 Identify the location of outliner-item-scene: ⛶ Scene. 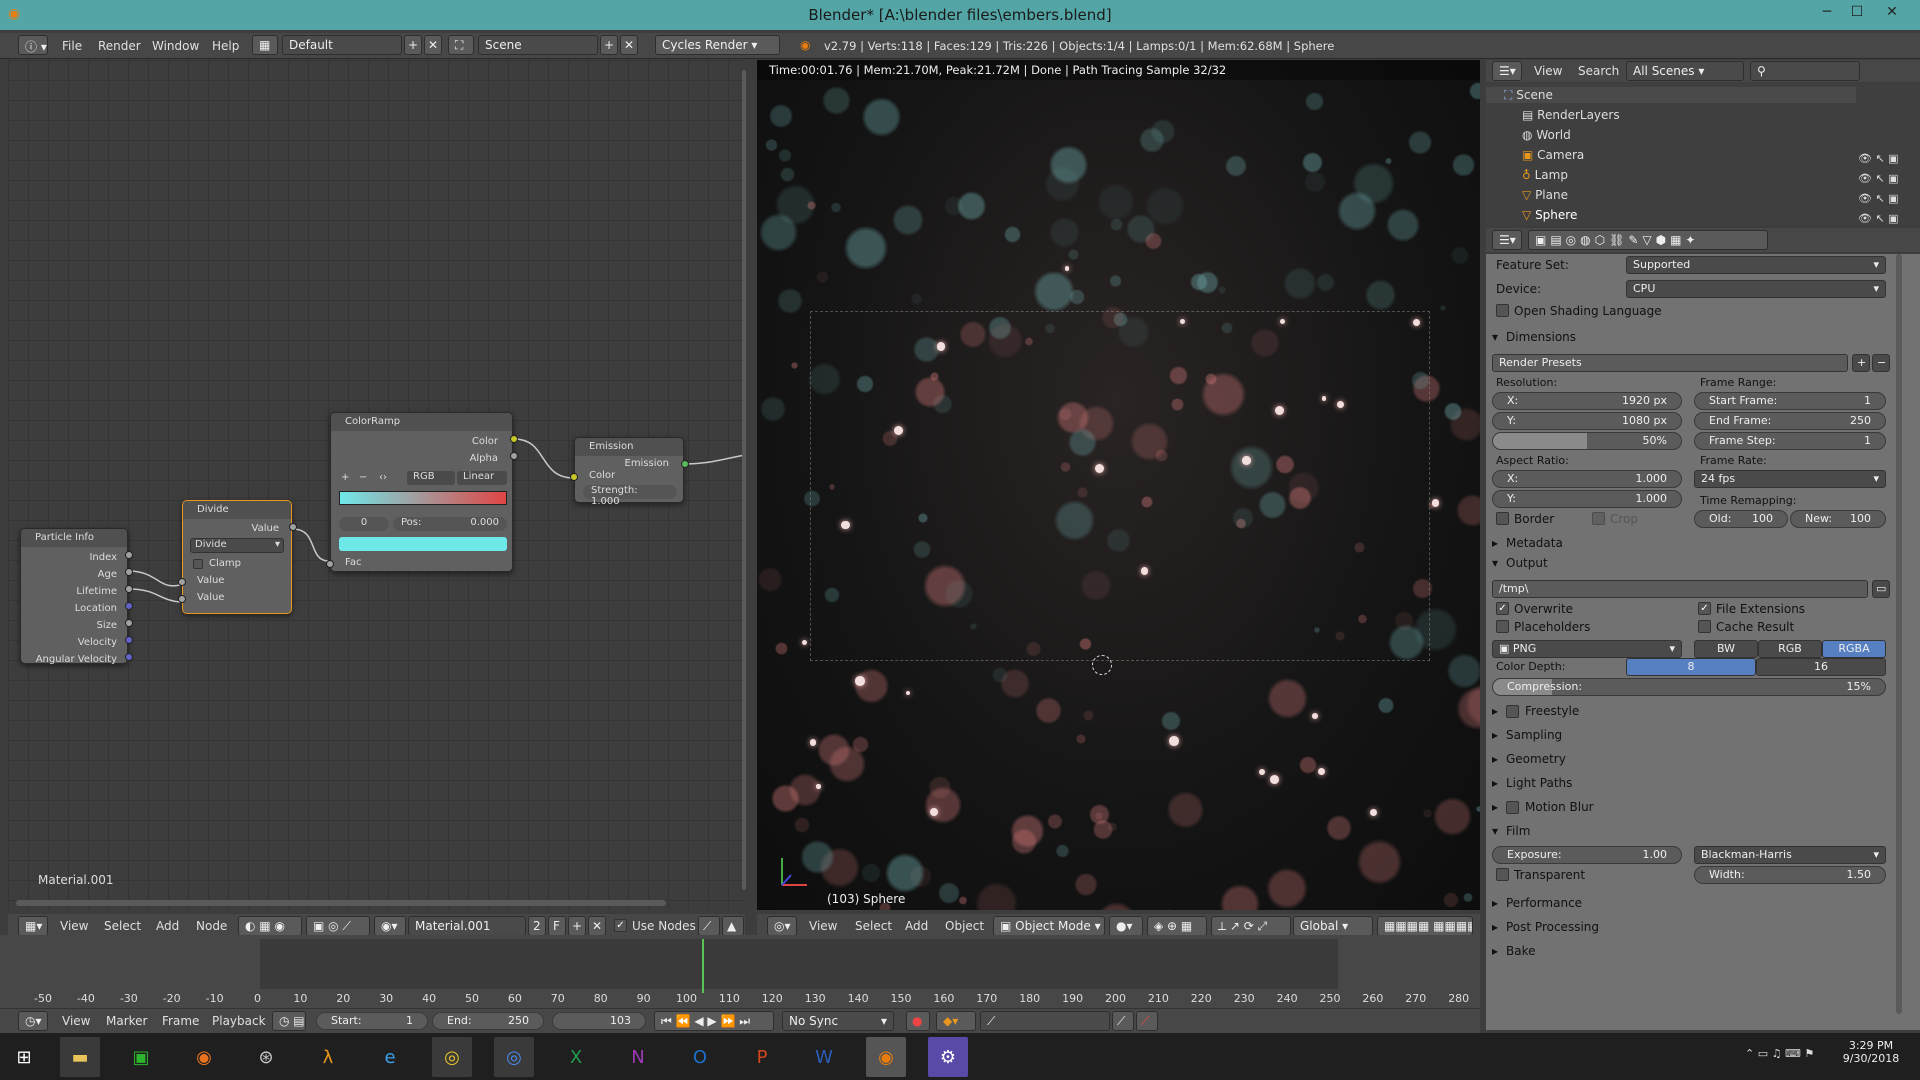
(1528, 95).